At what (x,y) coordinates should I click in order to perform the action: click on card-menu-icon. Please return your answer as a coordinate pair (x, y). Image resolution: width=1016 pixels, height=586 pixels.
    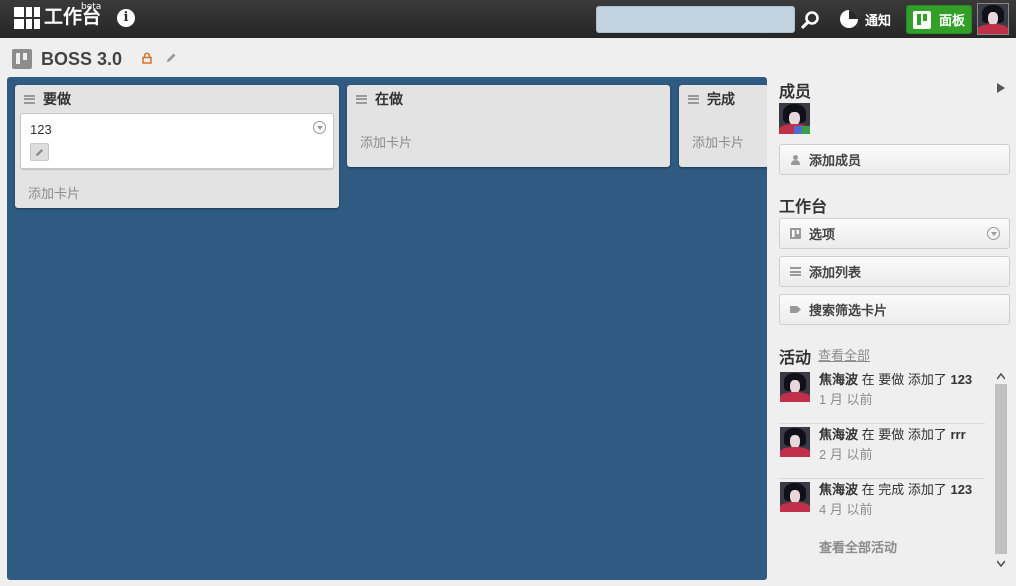
    Looking at the image, I should click on (319, 127).